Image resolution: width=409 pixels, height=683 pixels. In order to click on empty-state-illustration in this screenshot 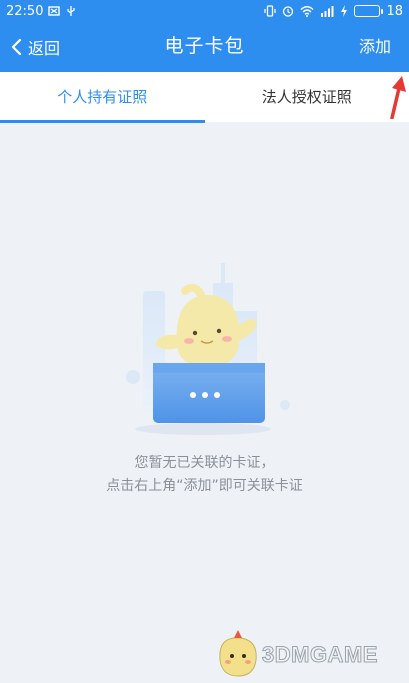, I will do `click(208, 349)`.